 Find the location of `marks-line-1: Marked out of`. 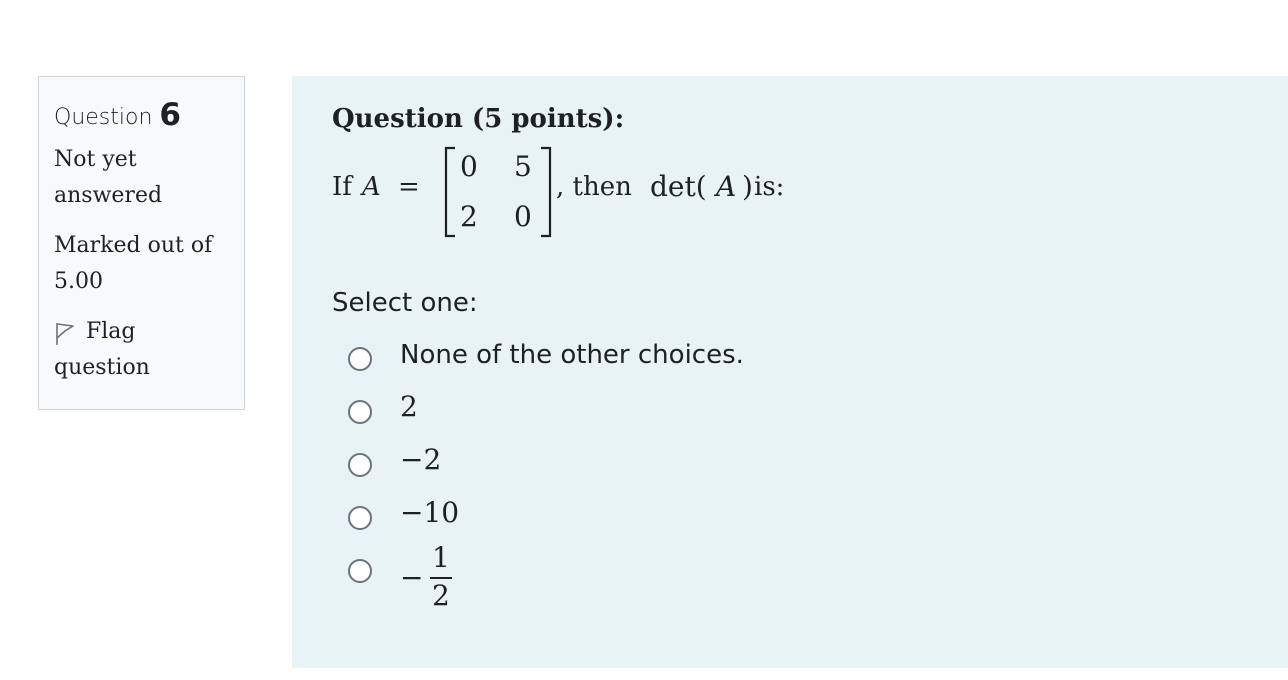

marks-line-1: Marked out of is located at coordinates (133, 245).